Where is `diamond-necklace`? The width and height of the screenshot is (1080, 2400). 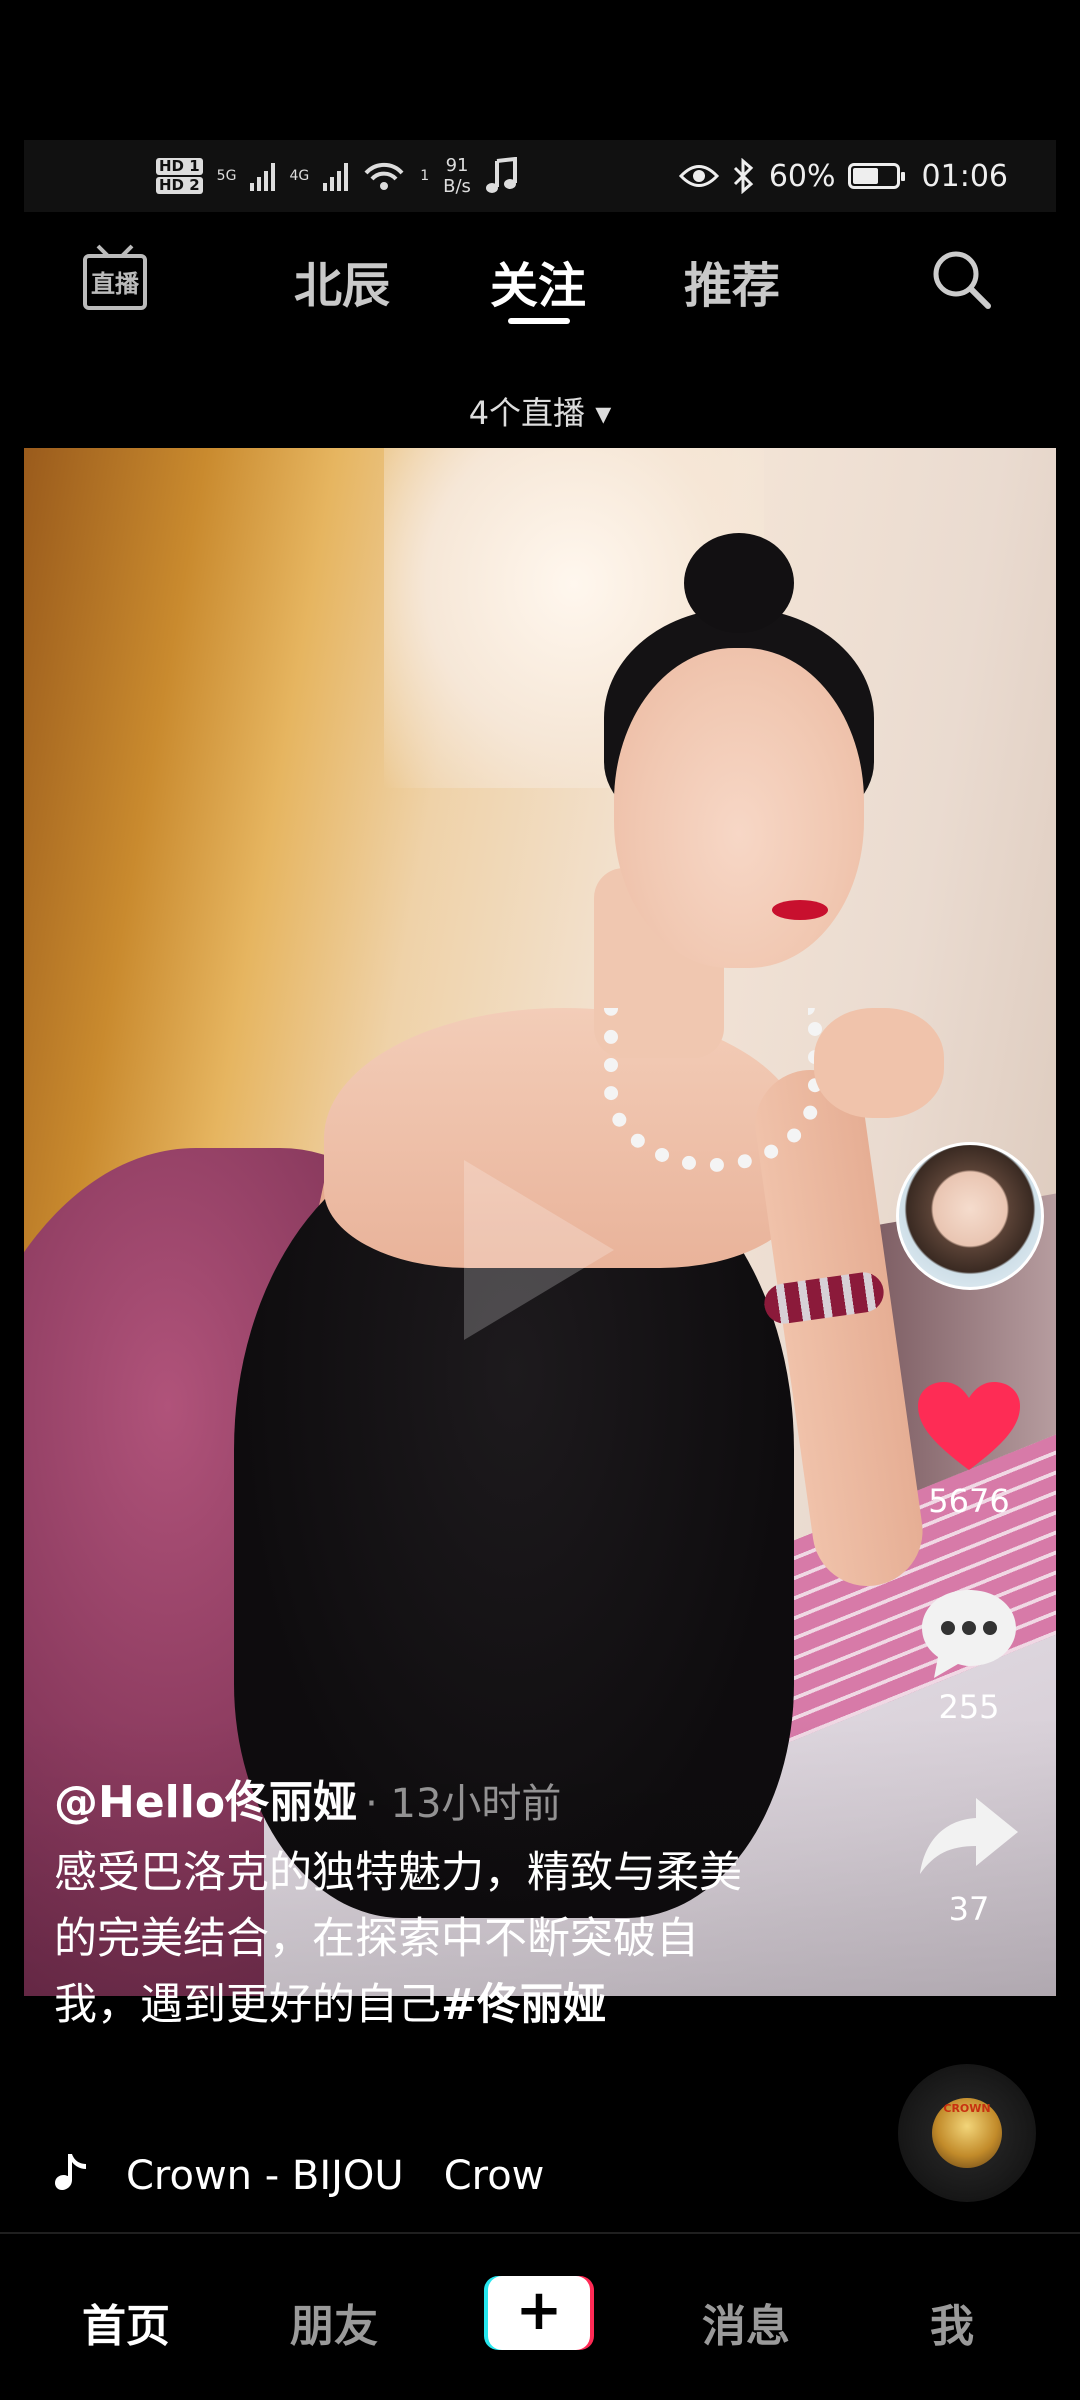
diamond-necklace is located at coordinates (713, 1090).